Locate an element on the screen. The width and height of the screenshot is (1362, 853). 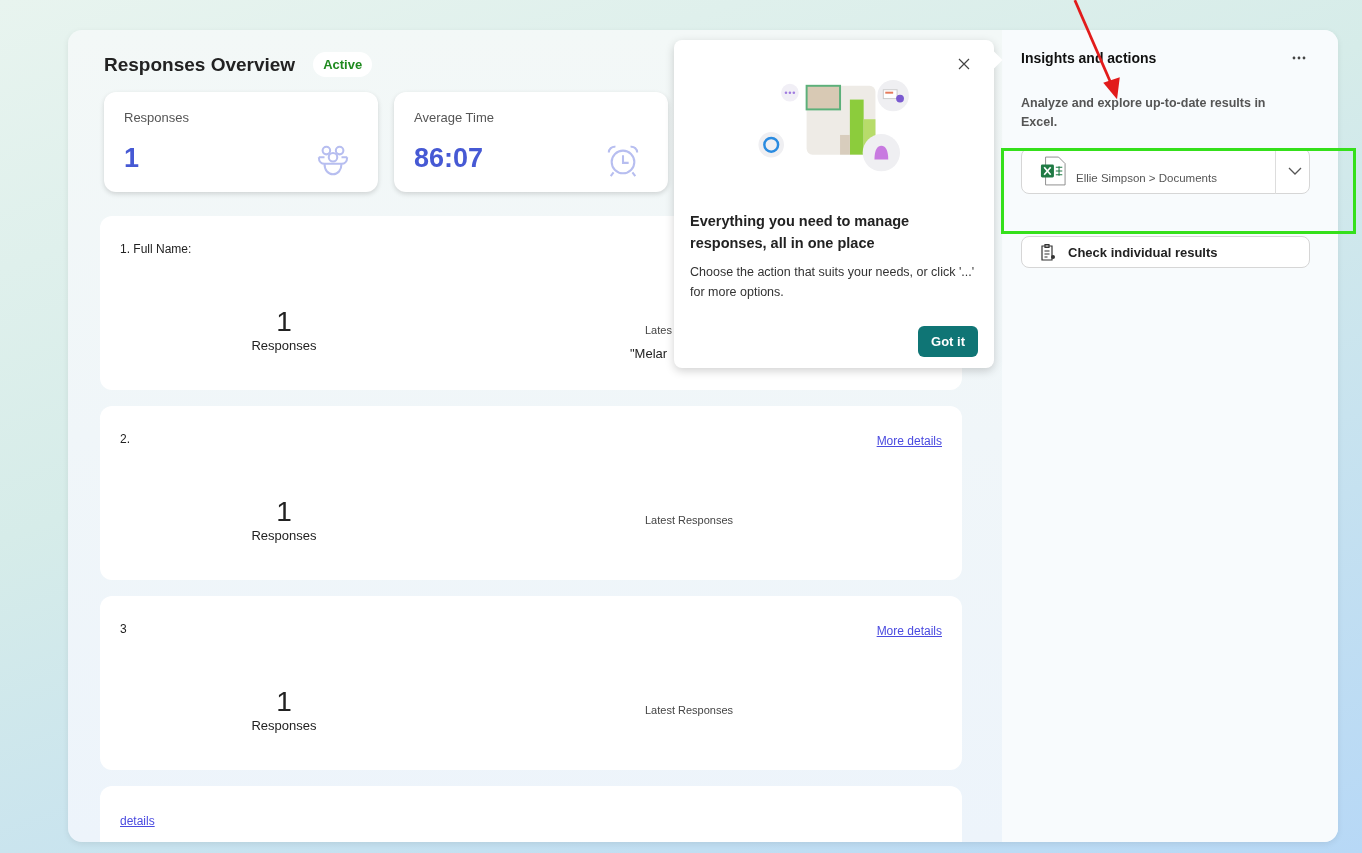
stat-label: Responses is located at coordinates (157, 117).